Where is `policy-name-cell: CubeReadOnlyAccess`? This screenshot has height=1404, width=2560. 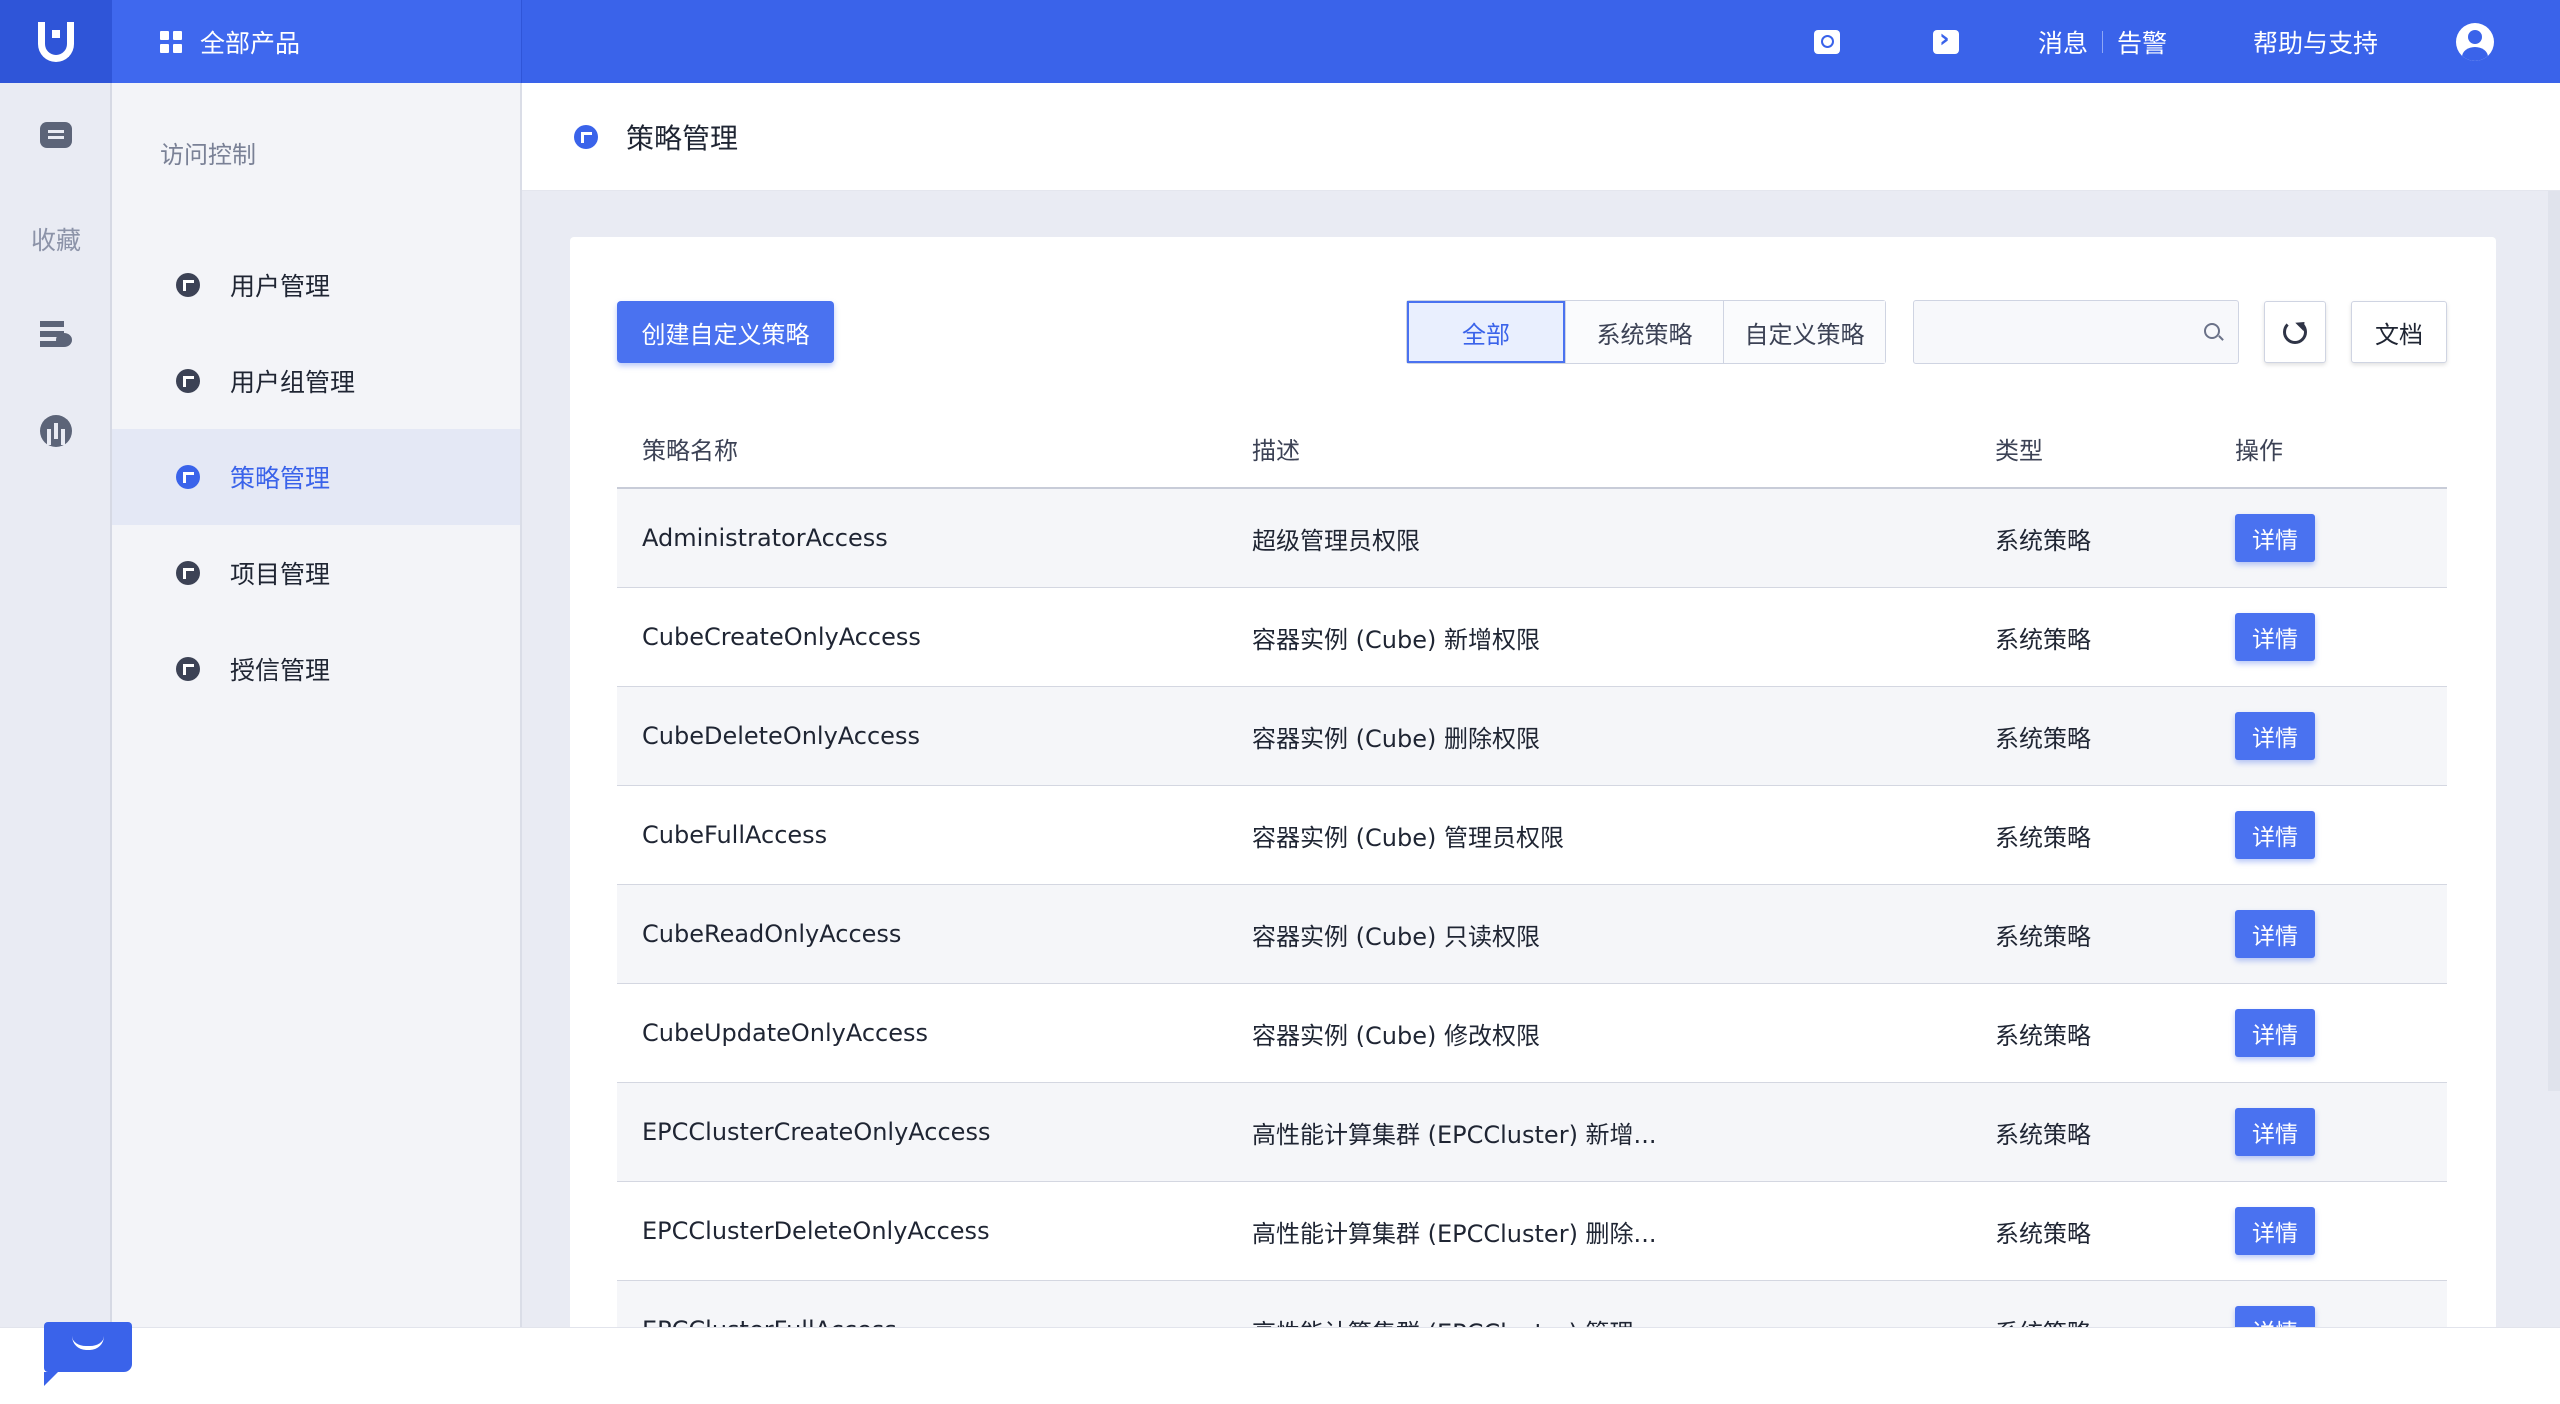 policy-name-cell: CubeReadOnlyAccess is located at coordinates (772, 934).